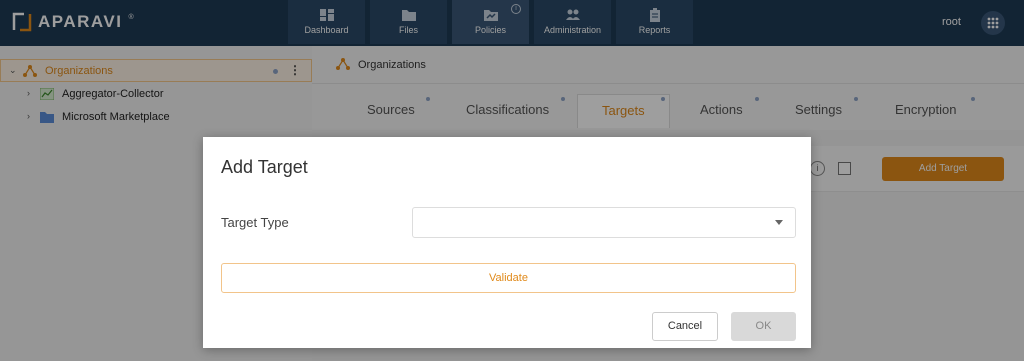 Image resolution: width=1024 pixels, height=361 pixels. I want to click on dialog-title: Add Target, so click(264, 167).